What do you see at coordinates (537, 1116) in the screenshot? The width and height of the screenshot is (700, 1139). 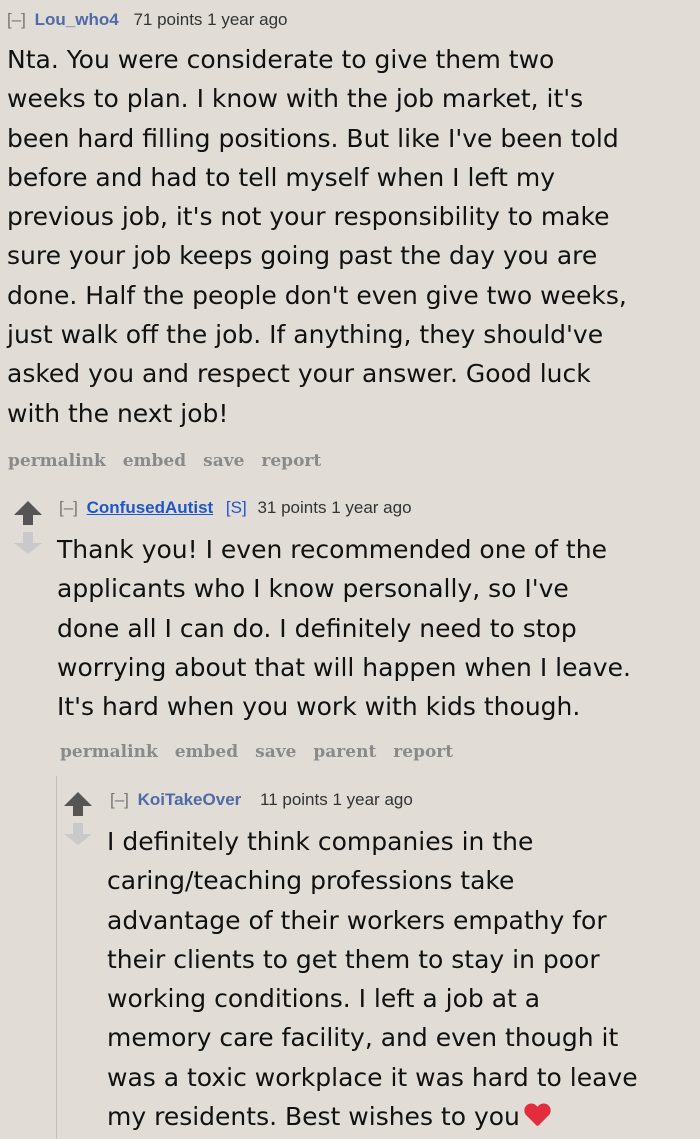 I see `red-heart-icon` at bounding box center [537, 1116].